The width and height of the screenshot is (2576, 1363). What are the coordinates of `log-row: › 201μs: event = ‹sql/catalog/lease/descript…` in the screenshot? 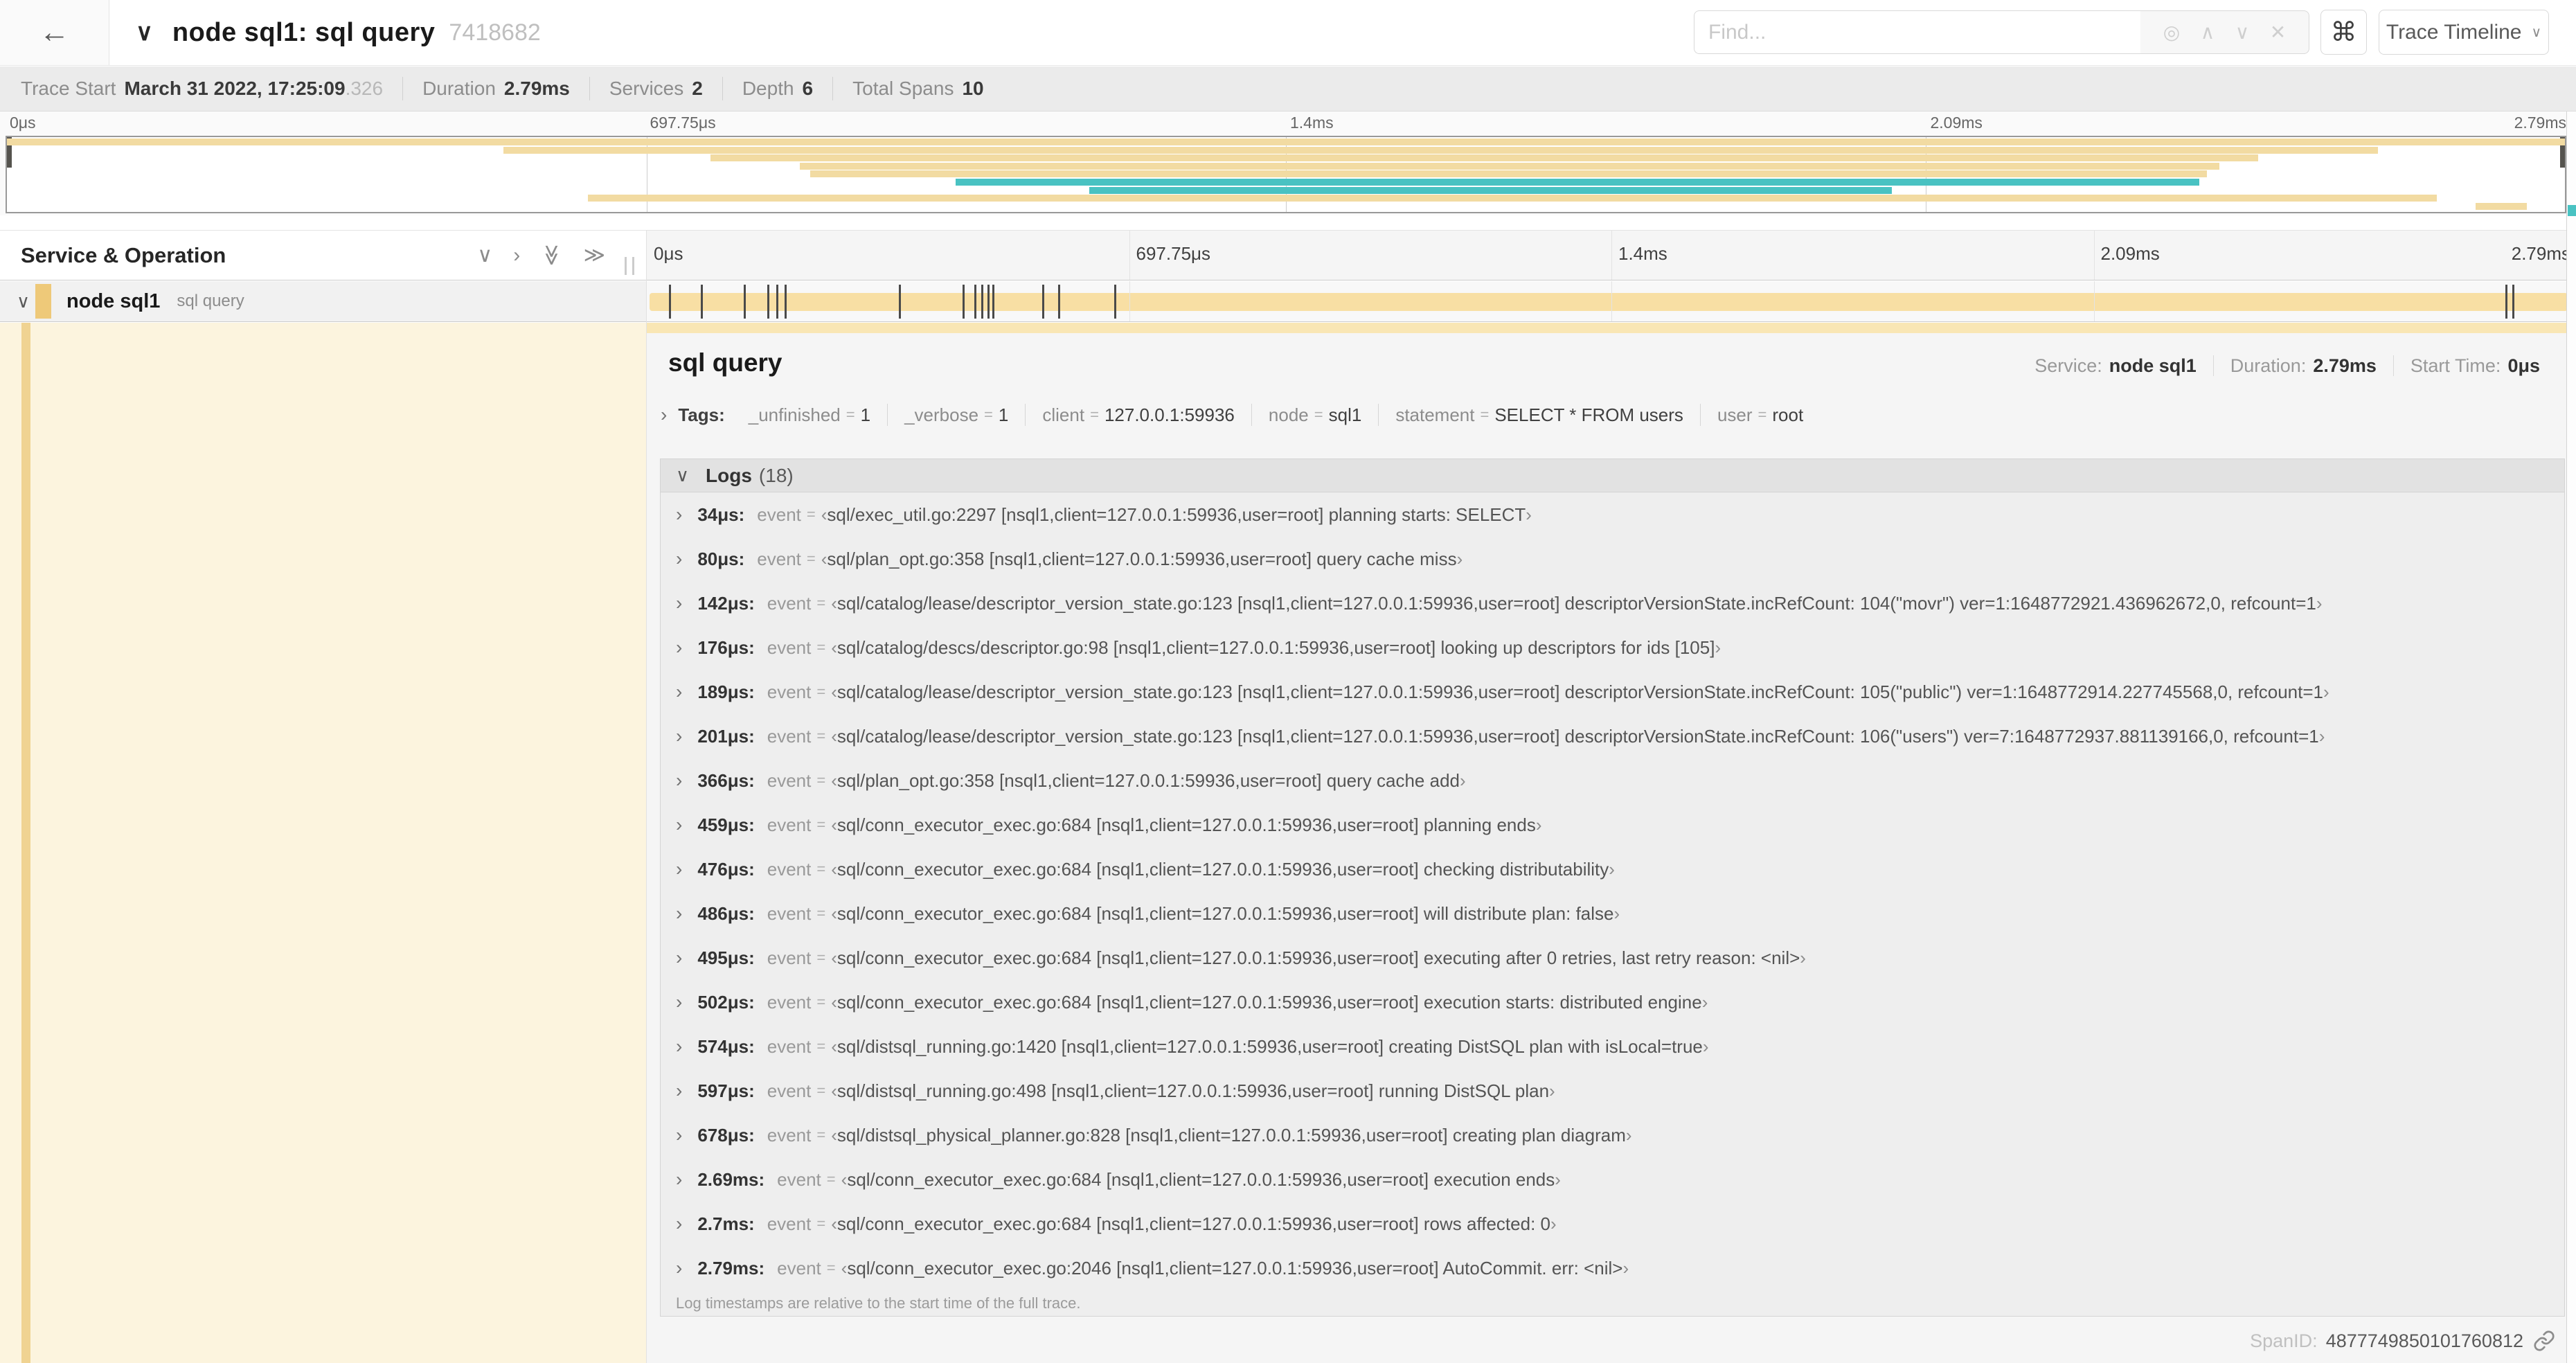 It's located at (1612, 736).